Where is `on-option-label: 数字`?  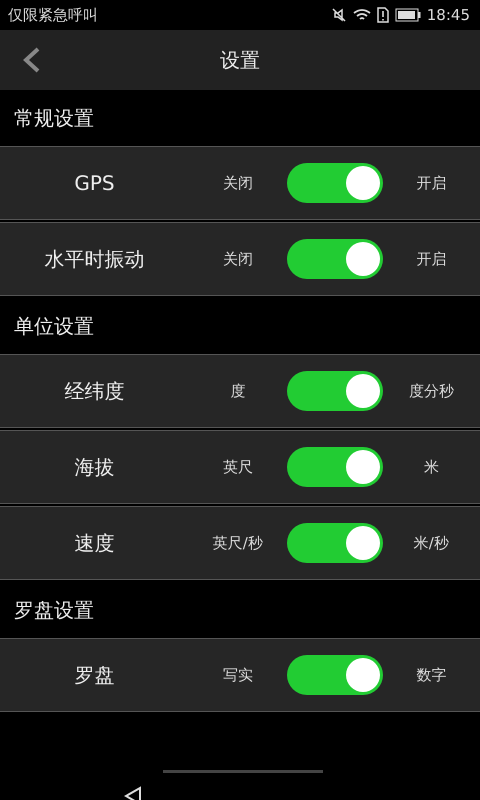 on-option-label: 数字 is located at coordinates (431, 675).